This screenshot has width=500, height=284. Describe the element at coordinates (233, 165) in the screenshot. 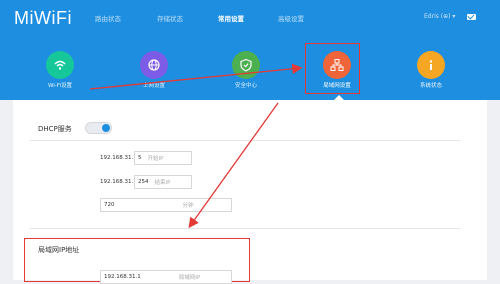

I see `arrow-to-lan-section` at that location.